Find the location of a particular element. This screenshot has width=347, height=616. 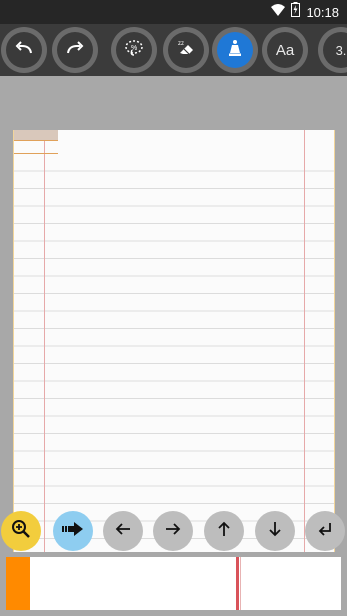

move-down-button is located at coordinates (275, 531).